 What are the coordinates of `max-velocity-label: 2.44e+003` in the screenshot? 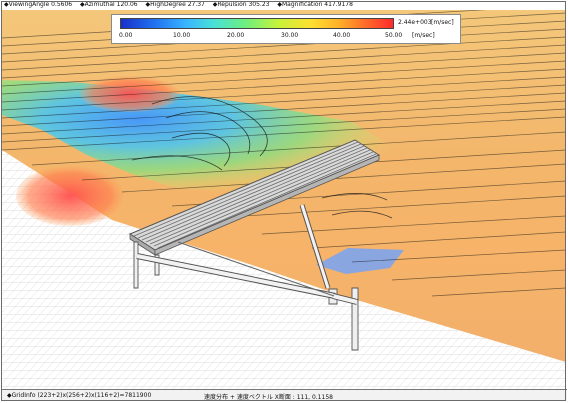 It's located at (415, 22).